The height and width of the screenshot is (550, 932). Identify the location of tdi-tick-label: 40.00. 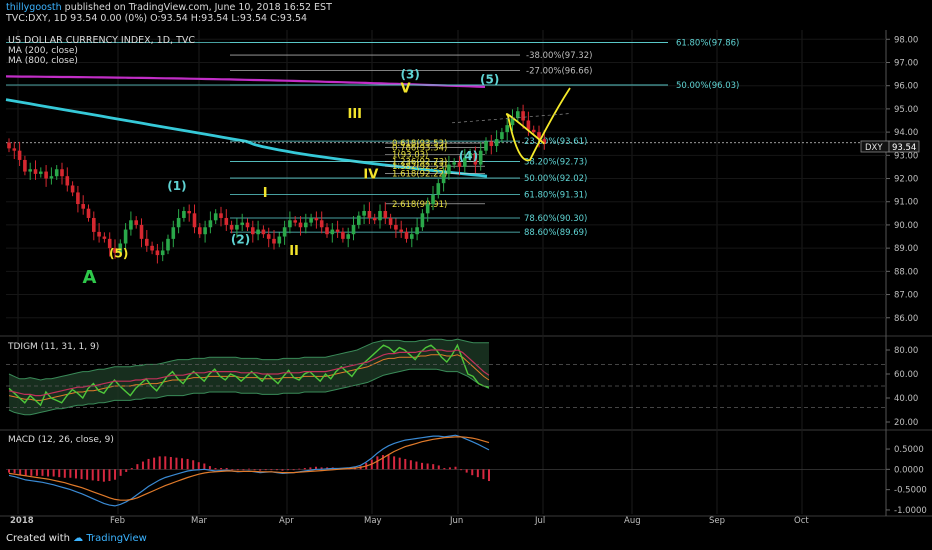
(906, 399).